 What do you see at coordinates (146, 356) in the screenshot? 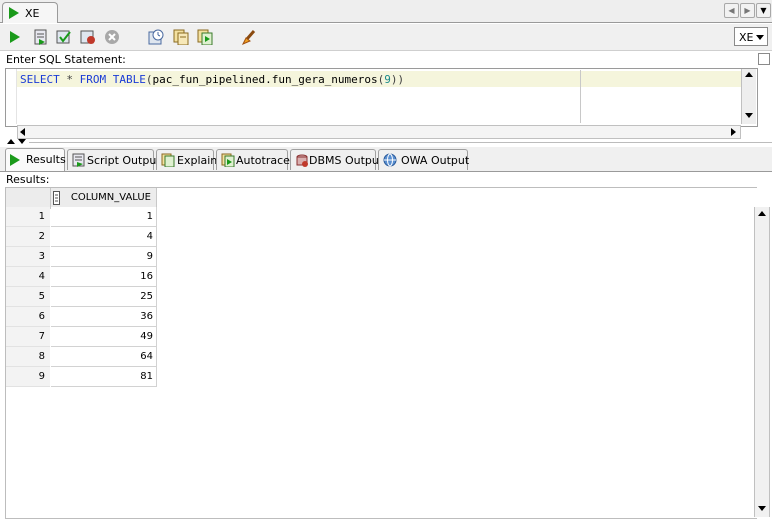
I see `cell-value: 64` at bounding box center [146, 356].